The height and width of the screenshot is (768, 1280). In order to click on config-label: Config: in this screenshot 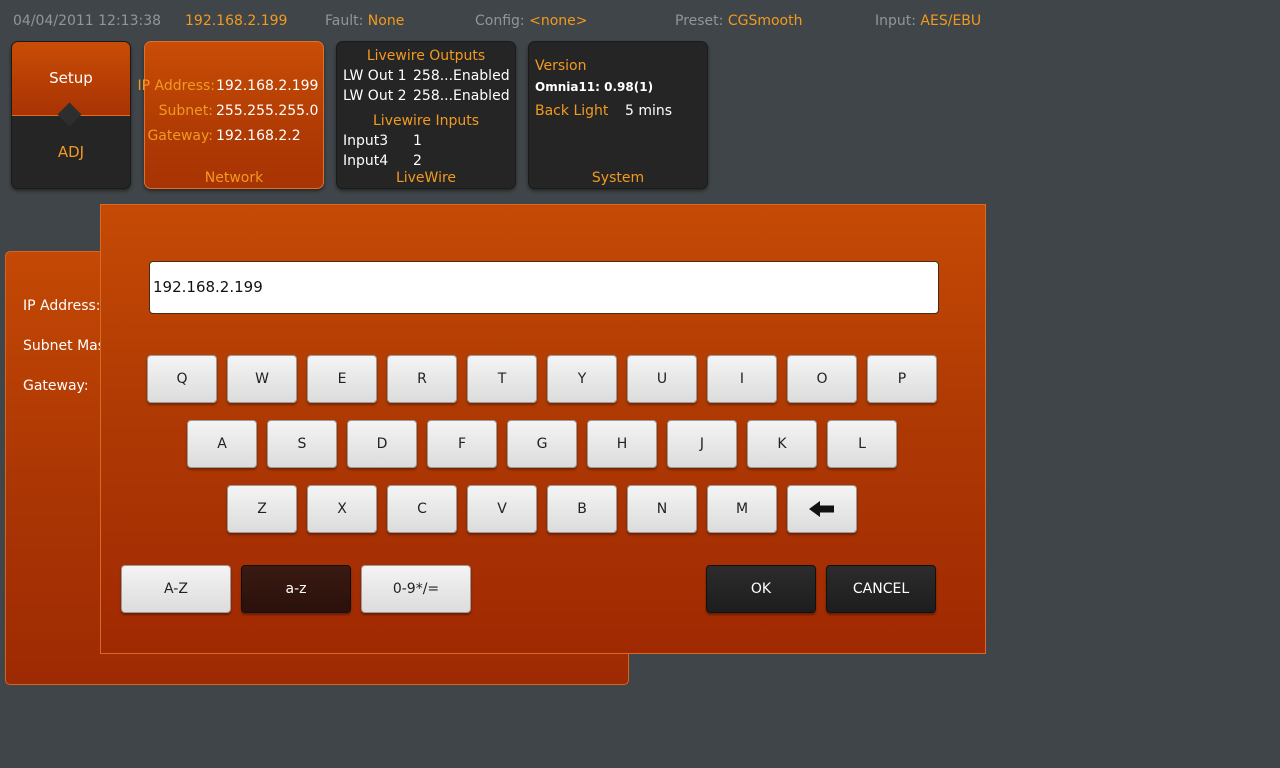, I will do `click(500, 21)`.